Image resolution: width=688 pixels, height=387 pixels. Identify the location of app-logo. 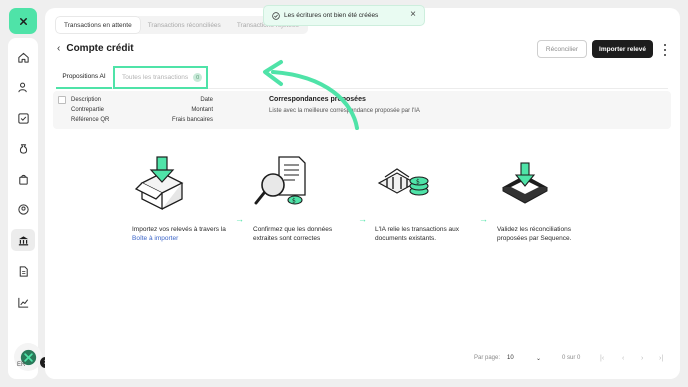
(23, 21).